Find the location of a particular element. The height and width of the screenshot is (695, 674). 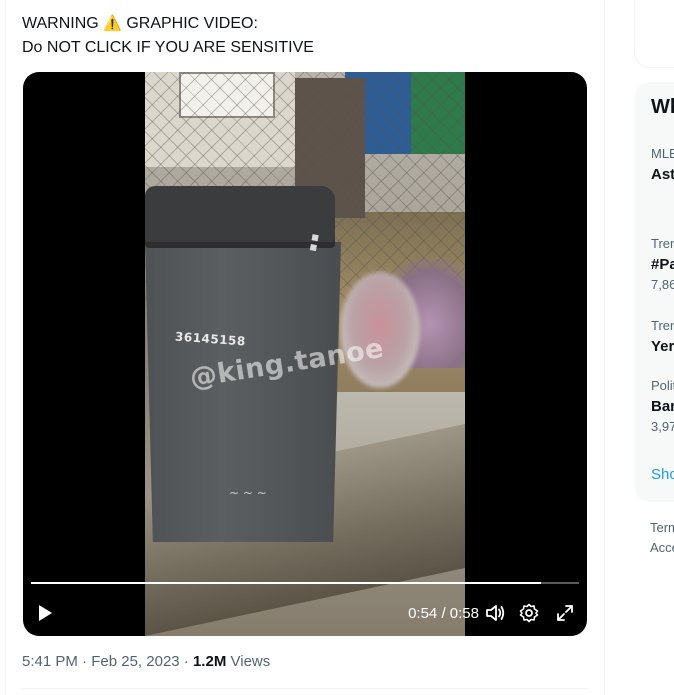

trend-name: #Pa is located at coordinates (662, 264).